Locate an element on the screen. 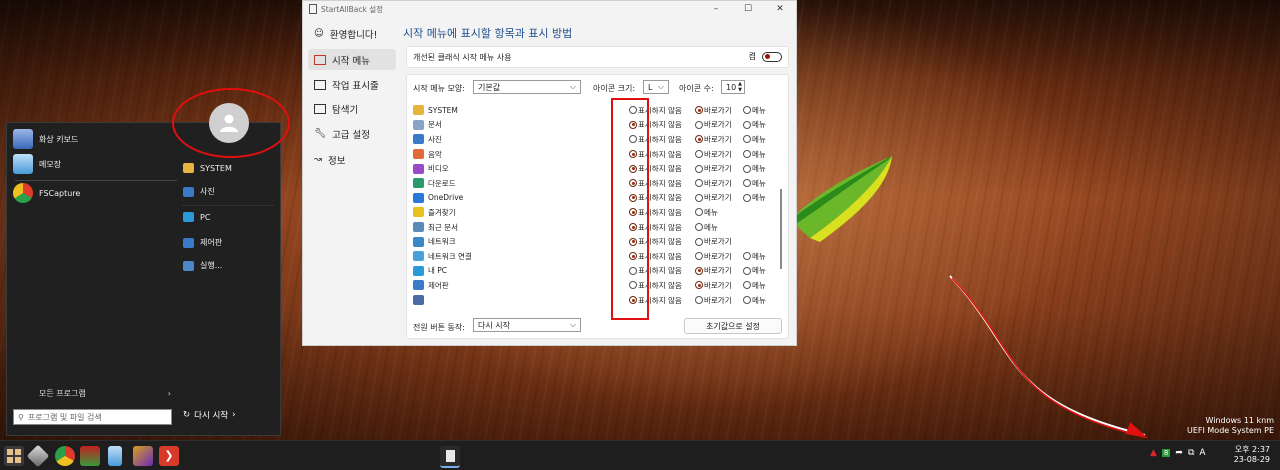 This screenshot has height=470, width=1280. taskbar-app-6: ❯ is located at coordinates (169, 456).